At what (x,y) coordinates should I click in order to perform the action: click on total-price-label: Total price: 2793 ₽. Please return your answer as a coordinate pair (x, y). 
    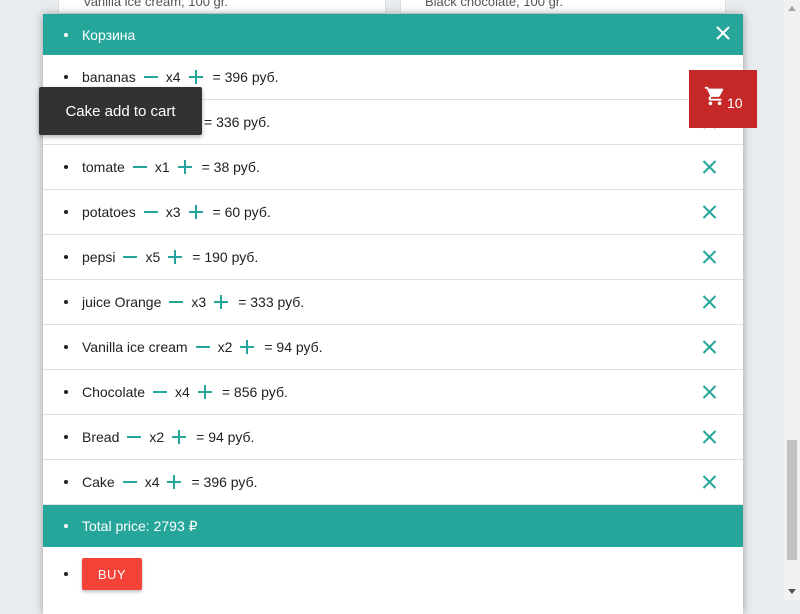
    Looking at the image, I should click on (140, 525).